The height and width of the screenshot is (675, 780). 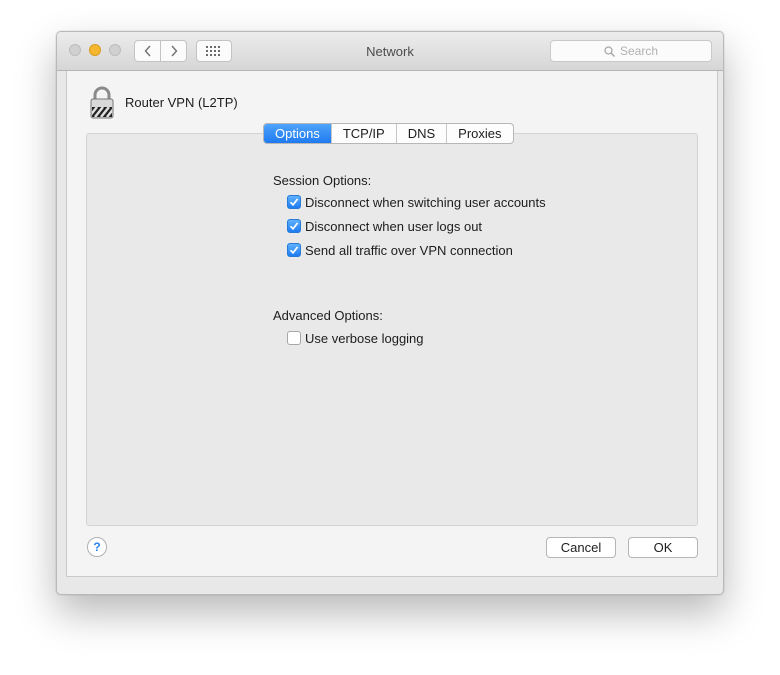 I want to click on vpn-lock-icon, so click(x=102, y=102).